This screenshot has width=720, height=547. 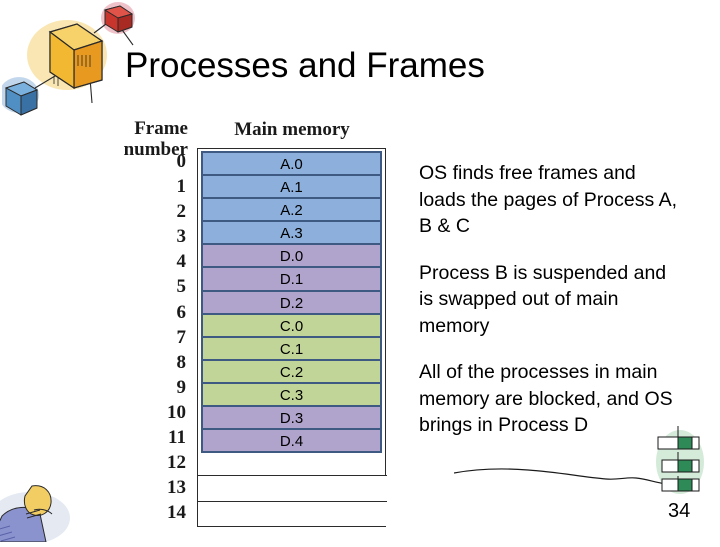 I want to click on memory-cell-6: D.2, so click(x=291, y=302).